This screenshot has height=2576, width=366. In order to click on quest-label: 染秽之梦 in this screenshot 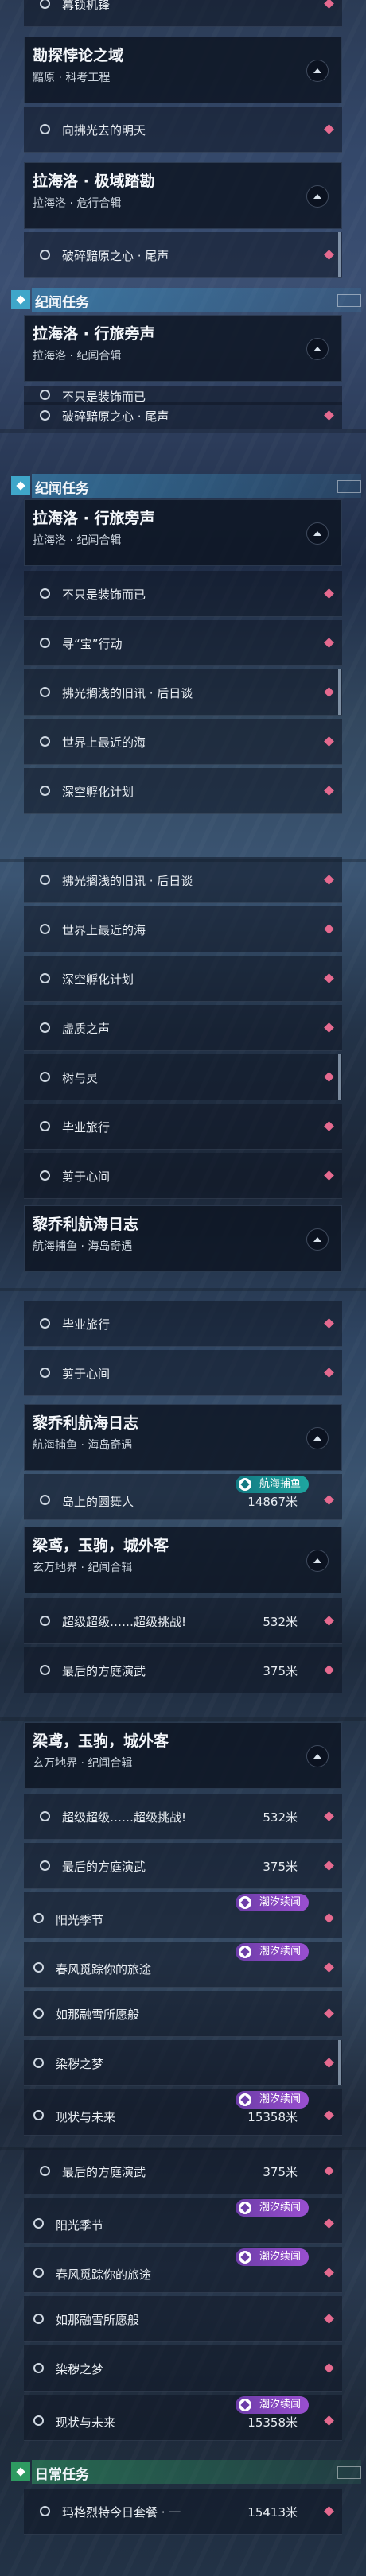, I will do `click(80, 2064)`.